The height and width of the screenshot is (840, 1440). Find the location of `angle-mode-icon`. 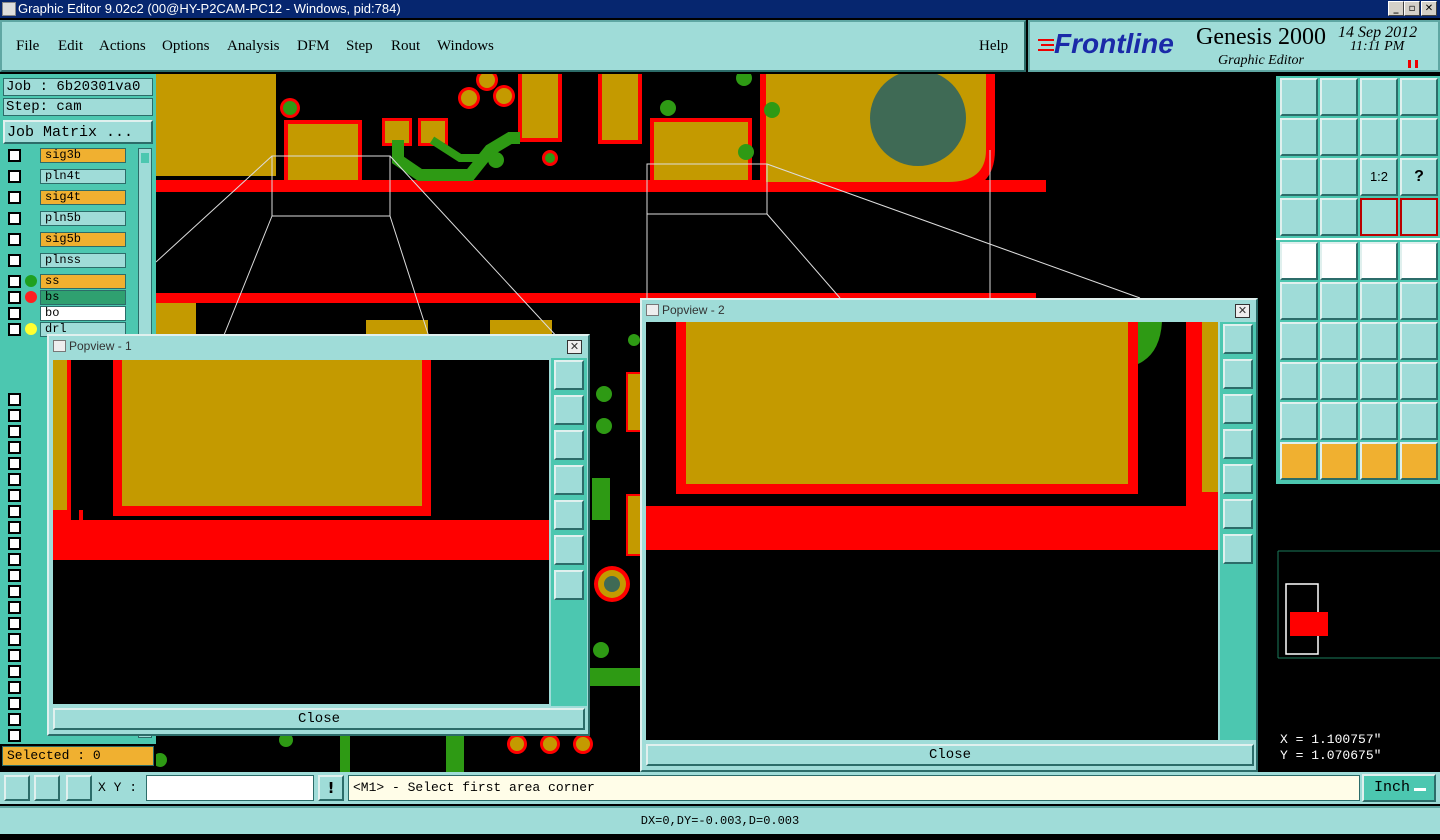

angle-mode-icon is located at coordinates (47, 788).